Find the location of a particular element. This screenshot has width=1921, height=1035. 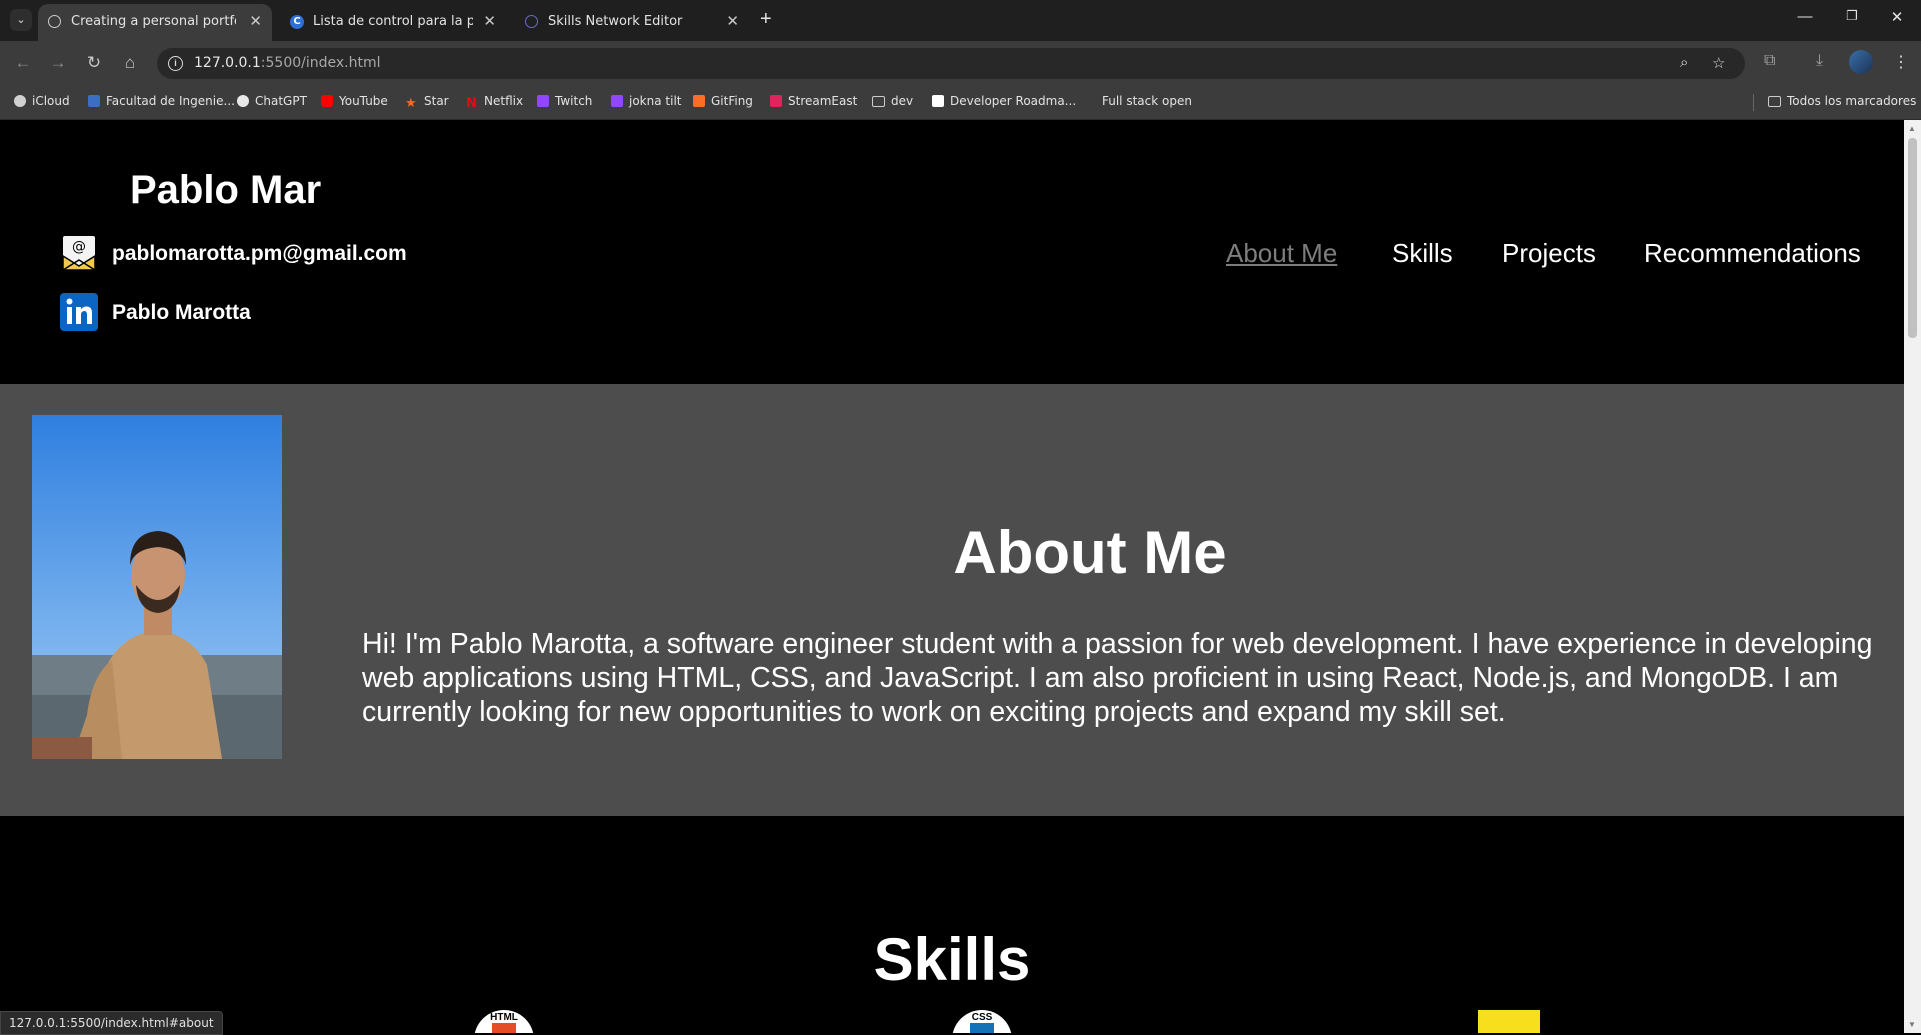

close-window-icon: ✕ is located at coordinates (1897, 17).